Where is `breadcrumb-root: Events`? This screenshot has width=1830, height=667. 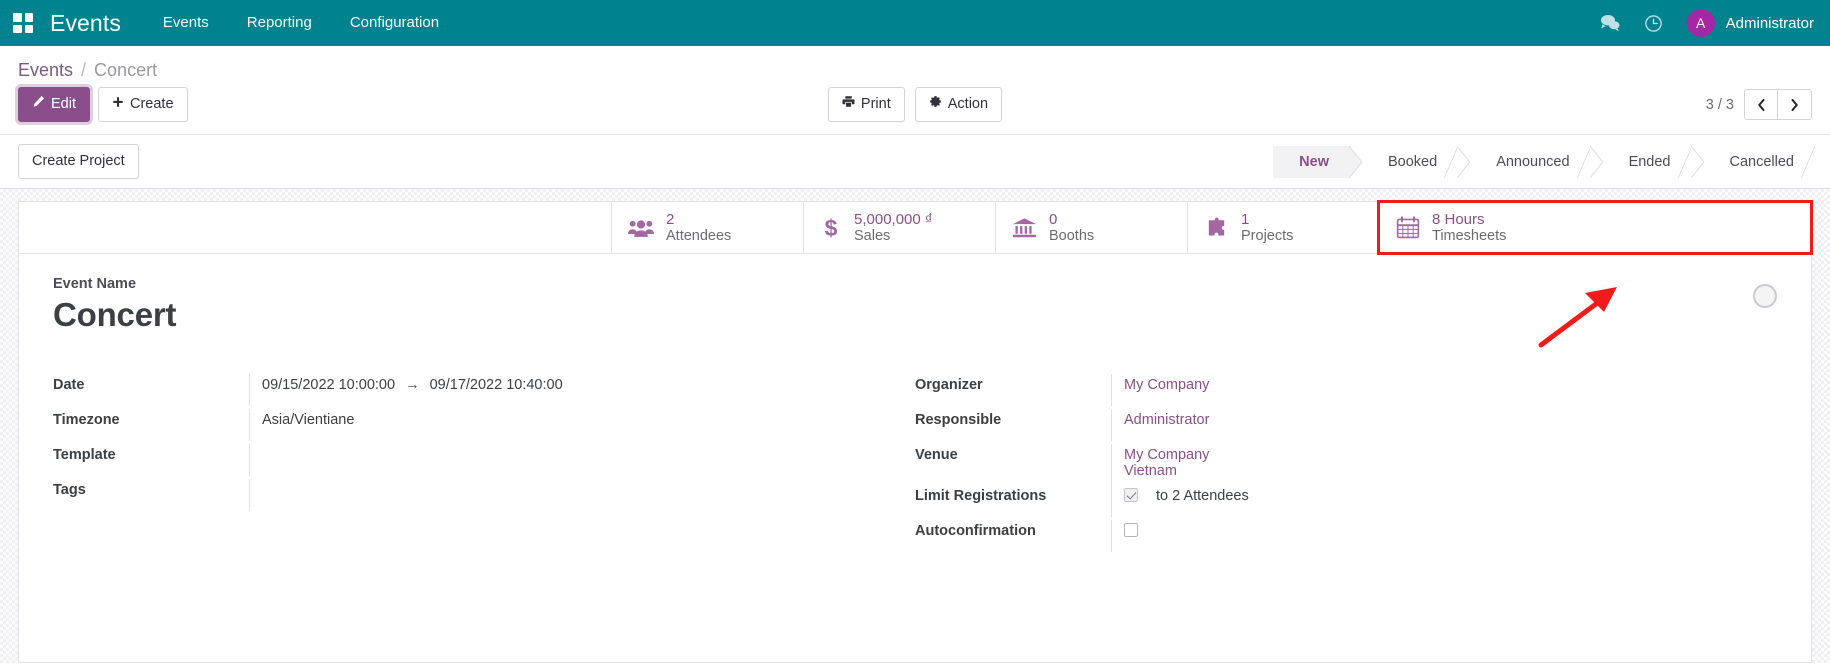 breadcrumb-root: Events is located at coordinates (45, 70).